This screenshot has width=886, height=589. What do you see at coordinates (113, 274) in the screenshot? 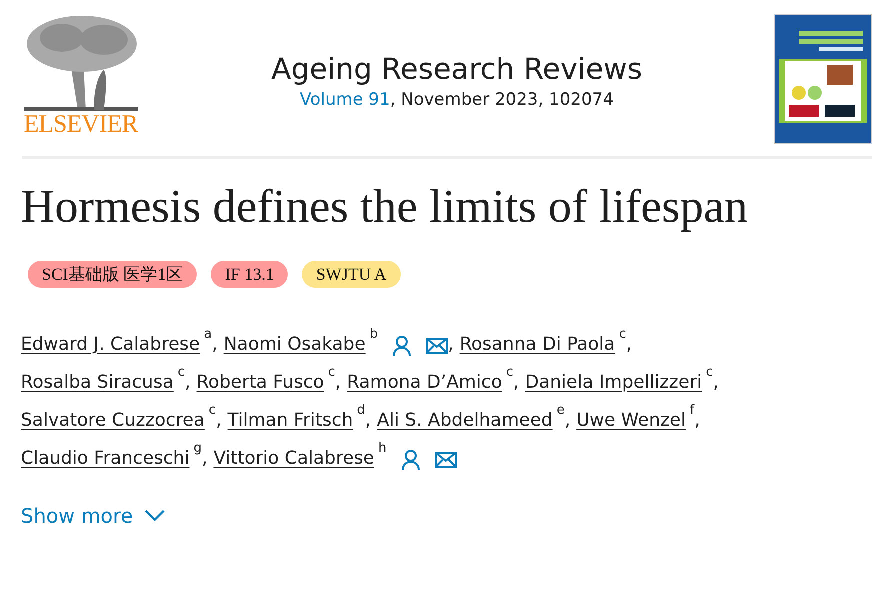
I see `tag-badge: SCI基础版 医学1区` at bounding box center [113, 274].